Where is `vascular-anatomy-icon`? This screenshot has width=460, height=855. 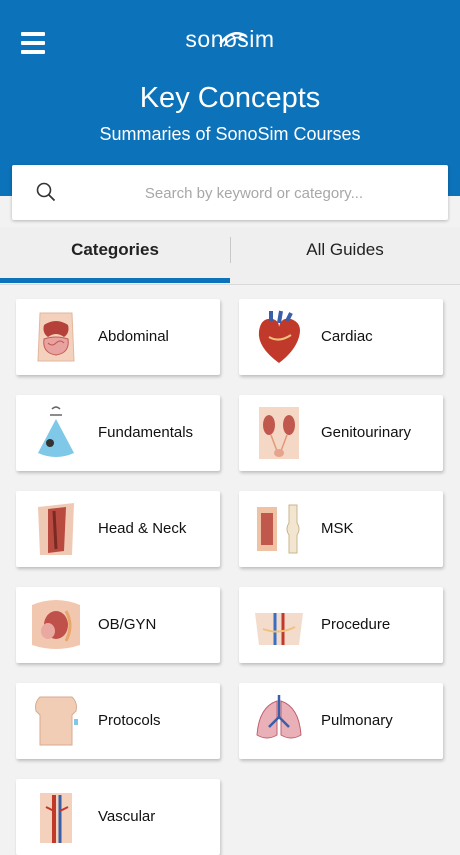
vascular-anatomy-icon is located at coordinates (56, 818).